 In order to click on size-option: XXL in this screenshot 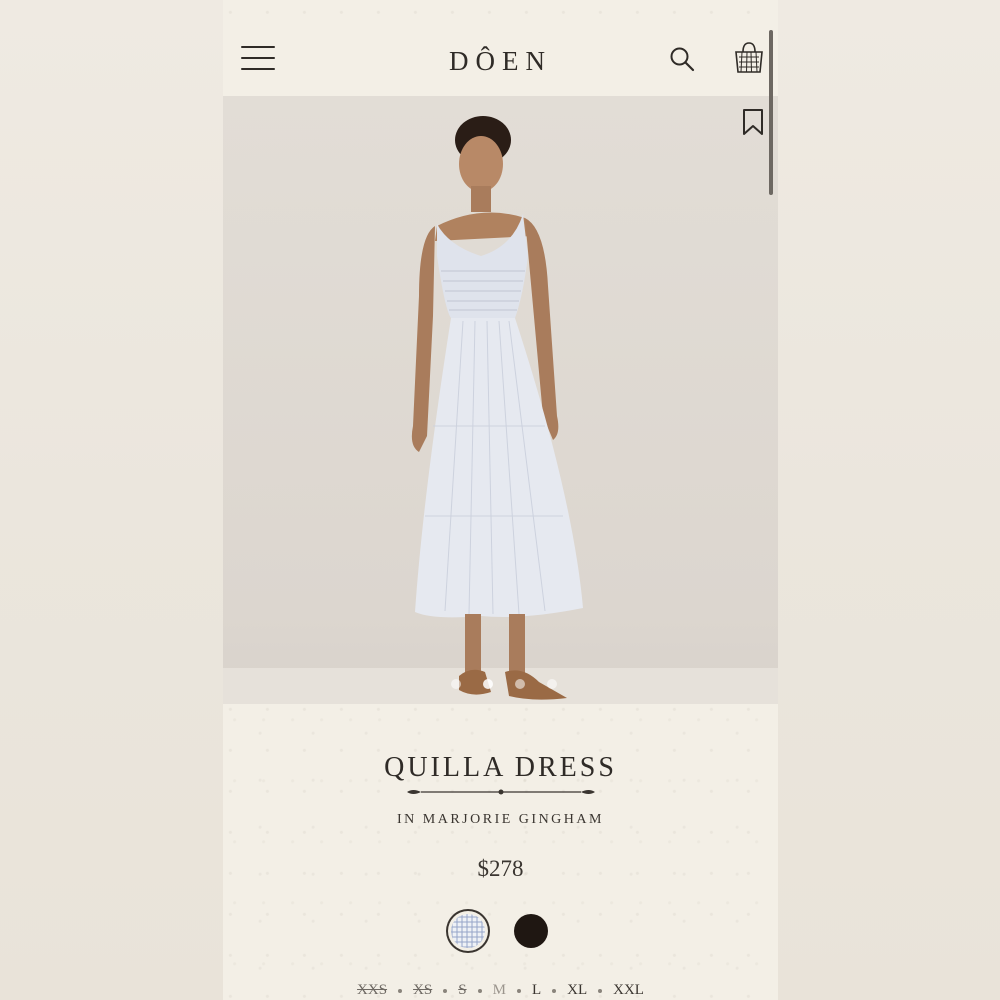, I will do `click(628, 990)`.